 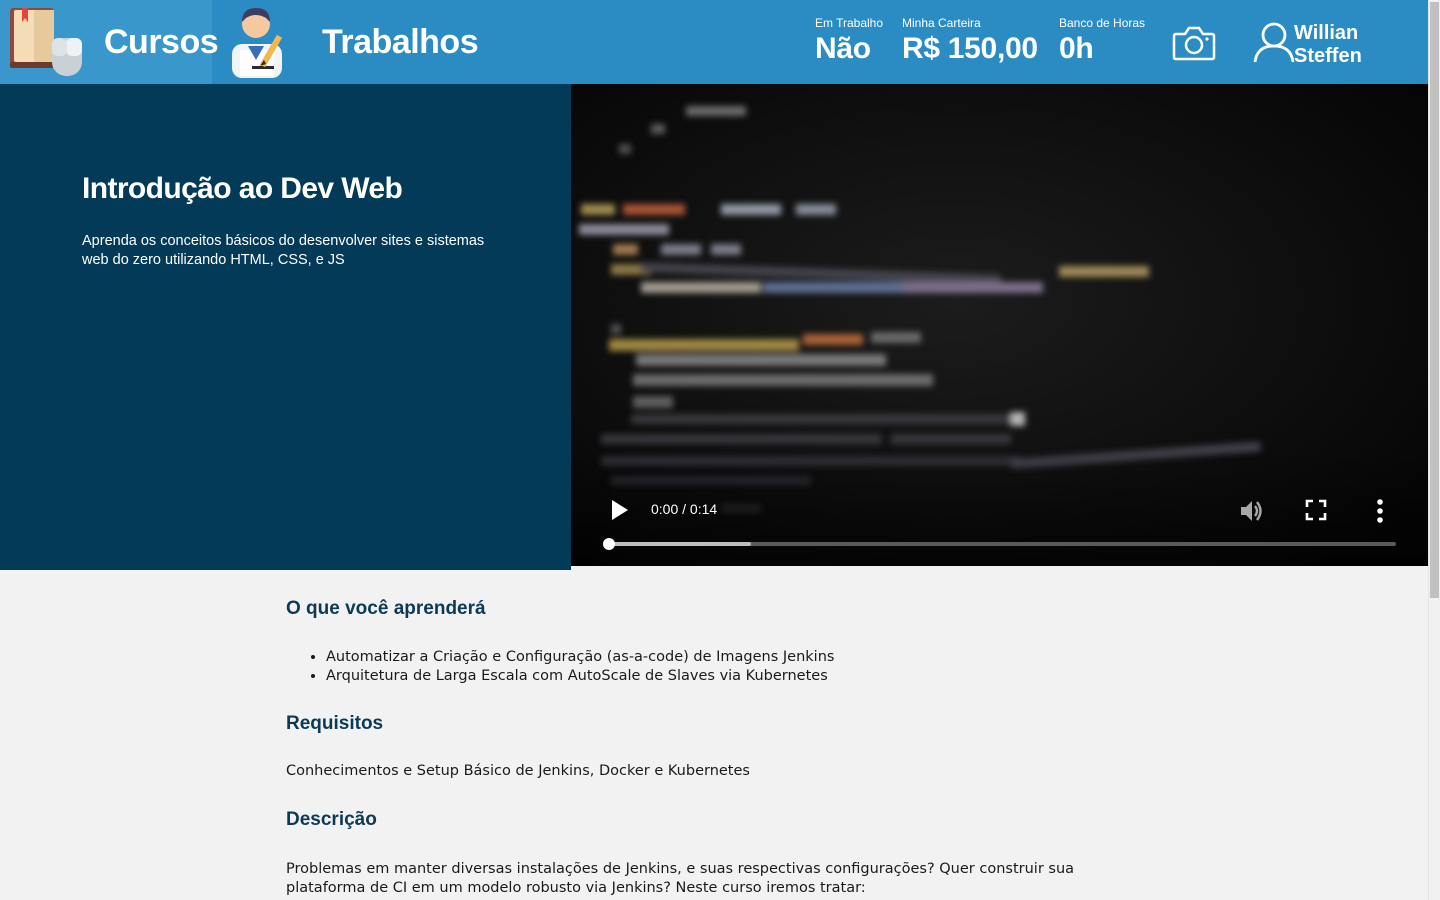 I want to click on nav-cursos-label: Cursos, so click(x=161, y=41).